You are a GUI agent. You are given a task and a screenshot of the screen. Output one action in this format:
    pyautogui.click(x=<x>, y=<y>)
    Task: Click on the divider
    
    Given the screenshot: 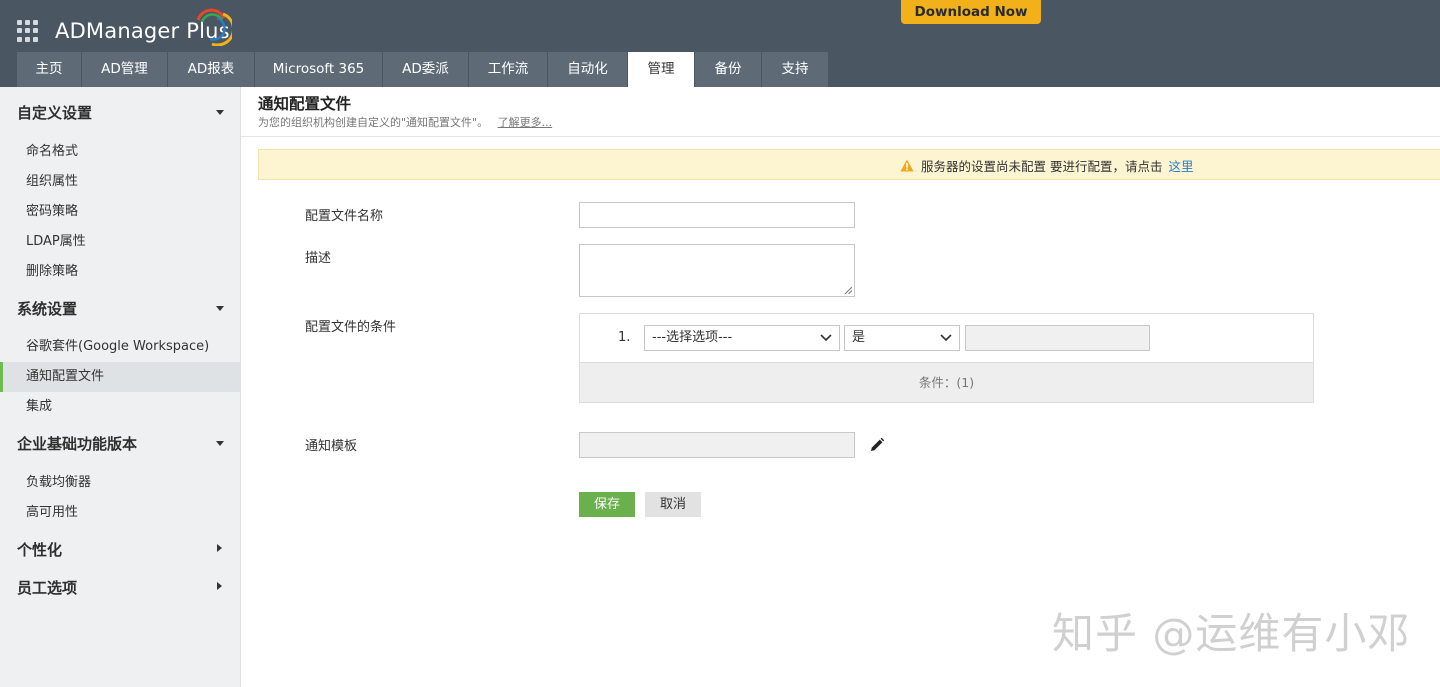 What is the action you would take?
    pyautogui.click(x=840, y=136)
    